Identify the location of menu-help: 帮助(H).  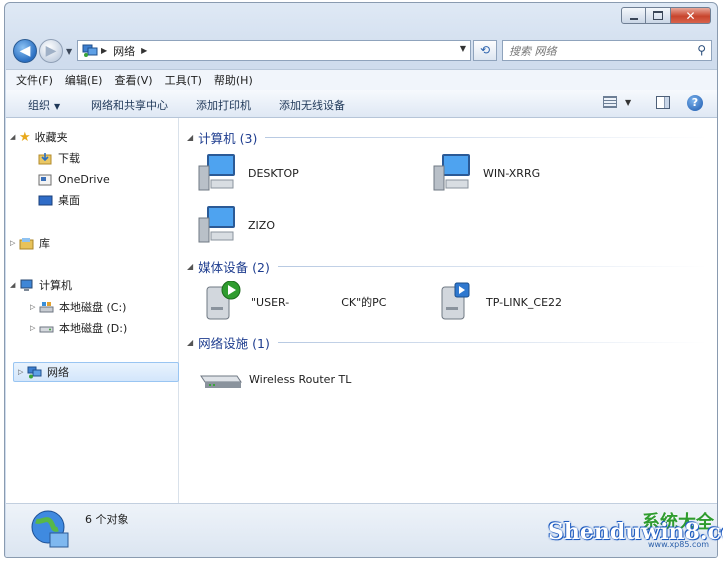
(233, 80).